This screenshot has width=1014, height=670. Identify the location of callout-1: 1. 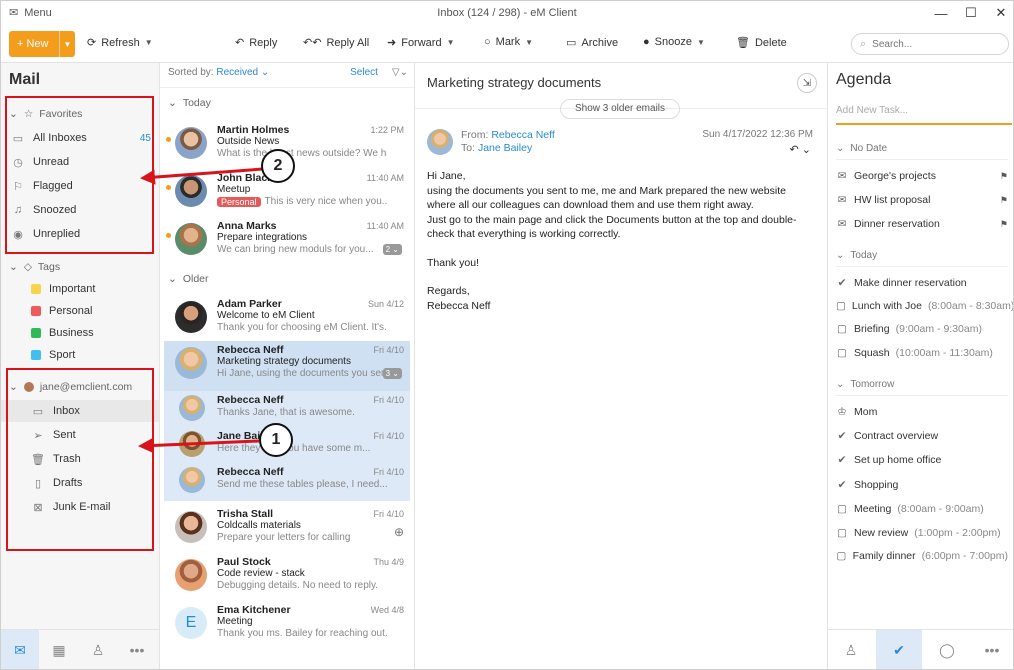
(276, 440).